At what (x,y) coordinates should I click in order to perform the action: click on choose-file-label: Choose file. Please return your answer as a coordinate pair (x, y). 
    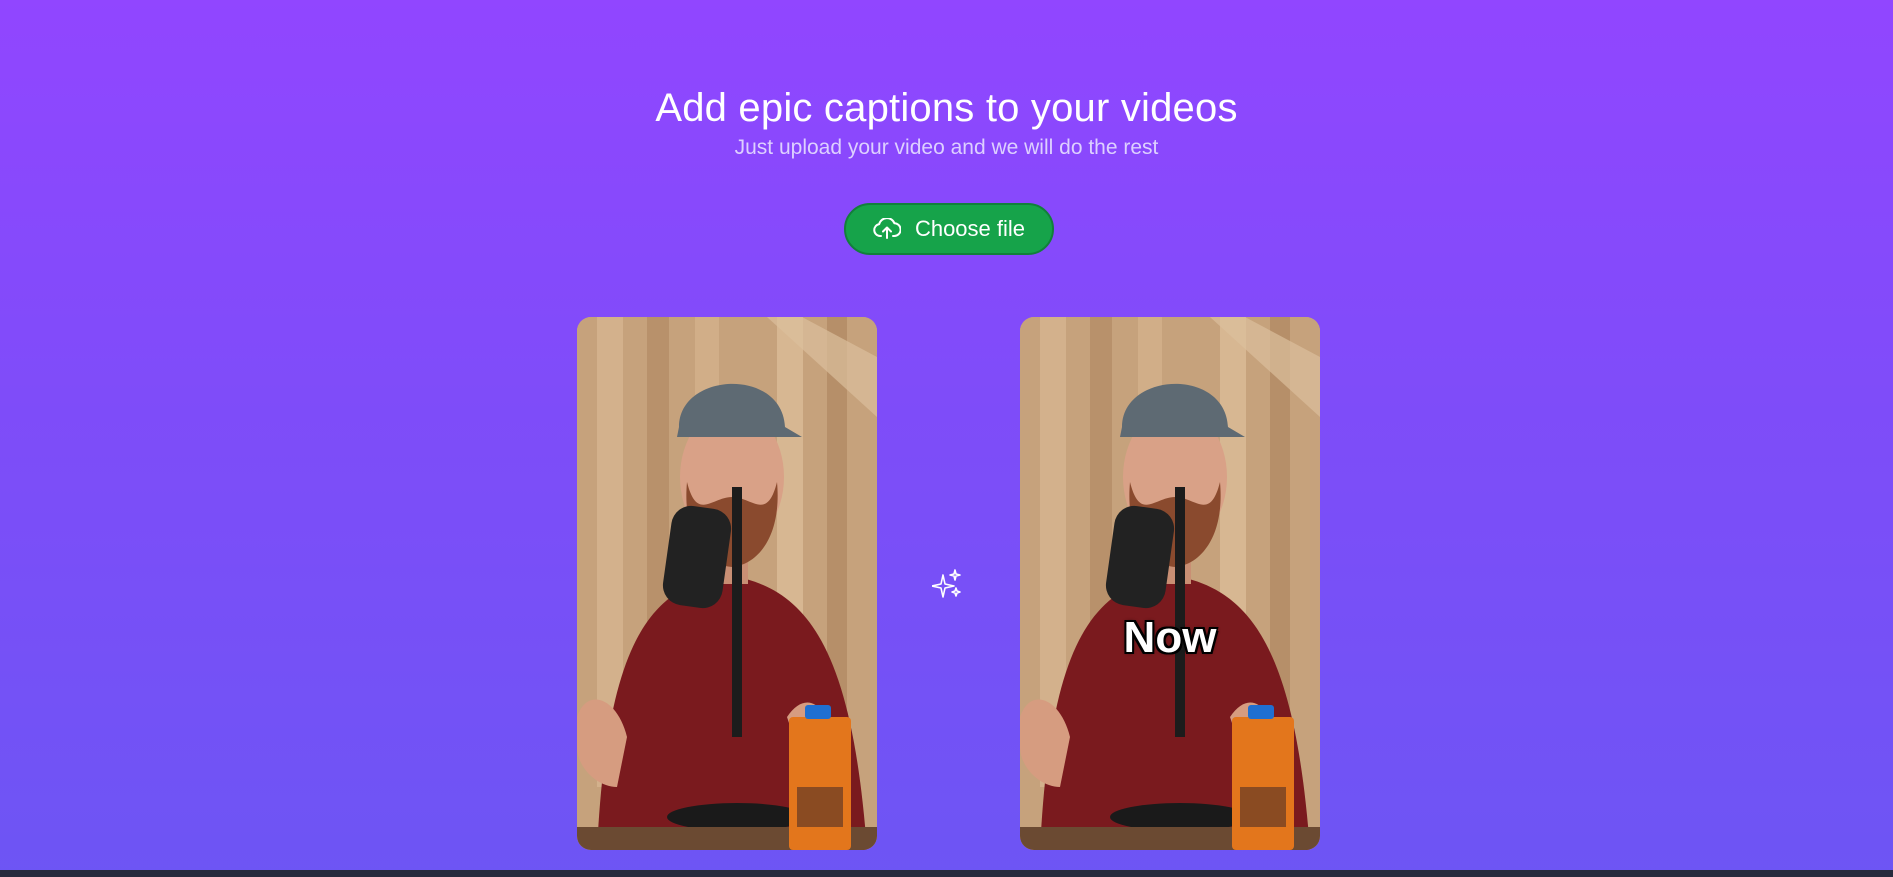
    Looking at the image, I should click on (970, 228).